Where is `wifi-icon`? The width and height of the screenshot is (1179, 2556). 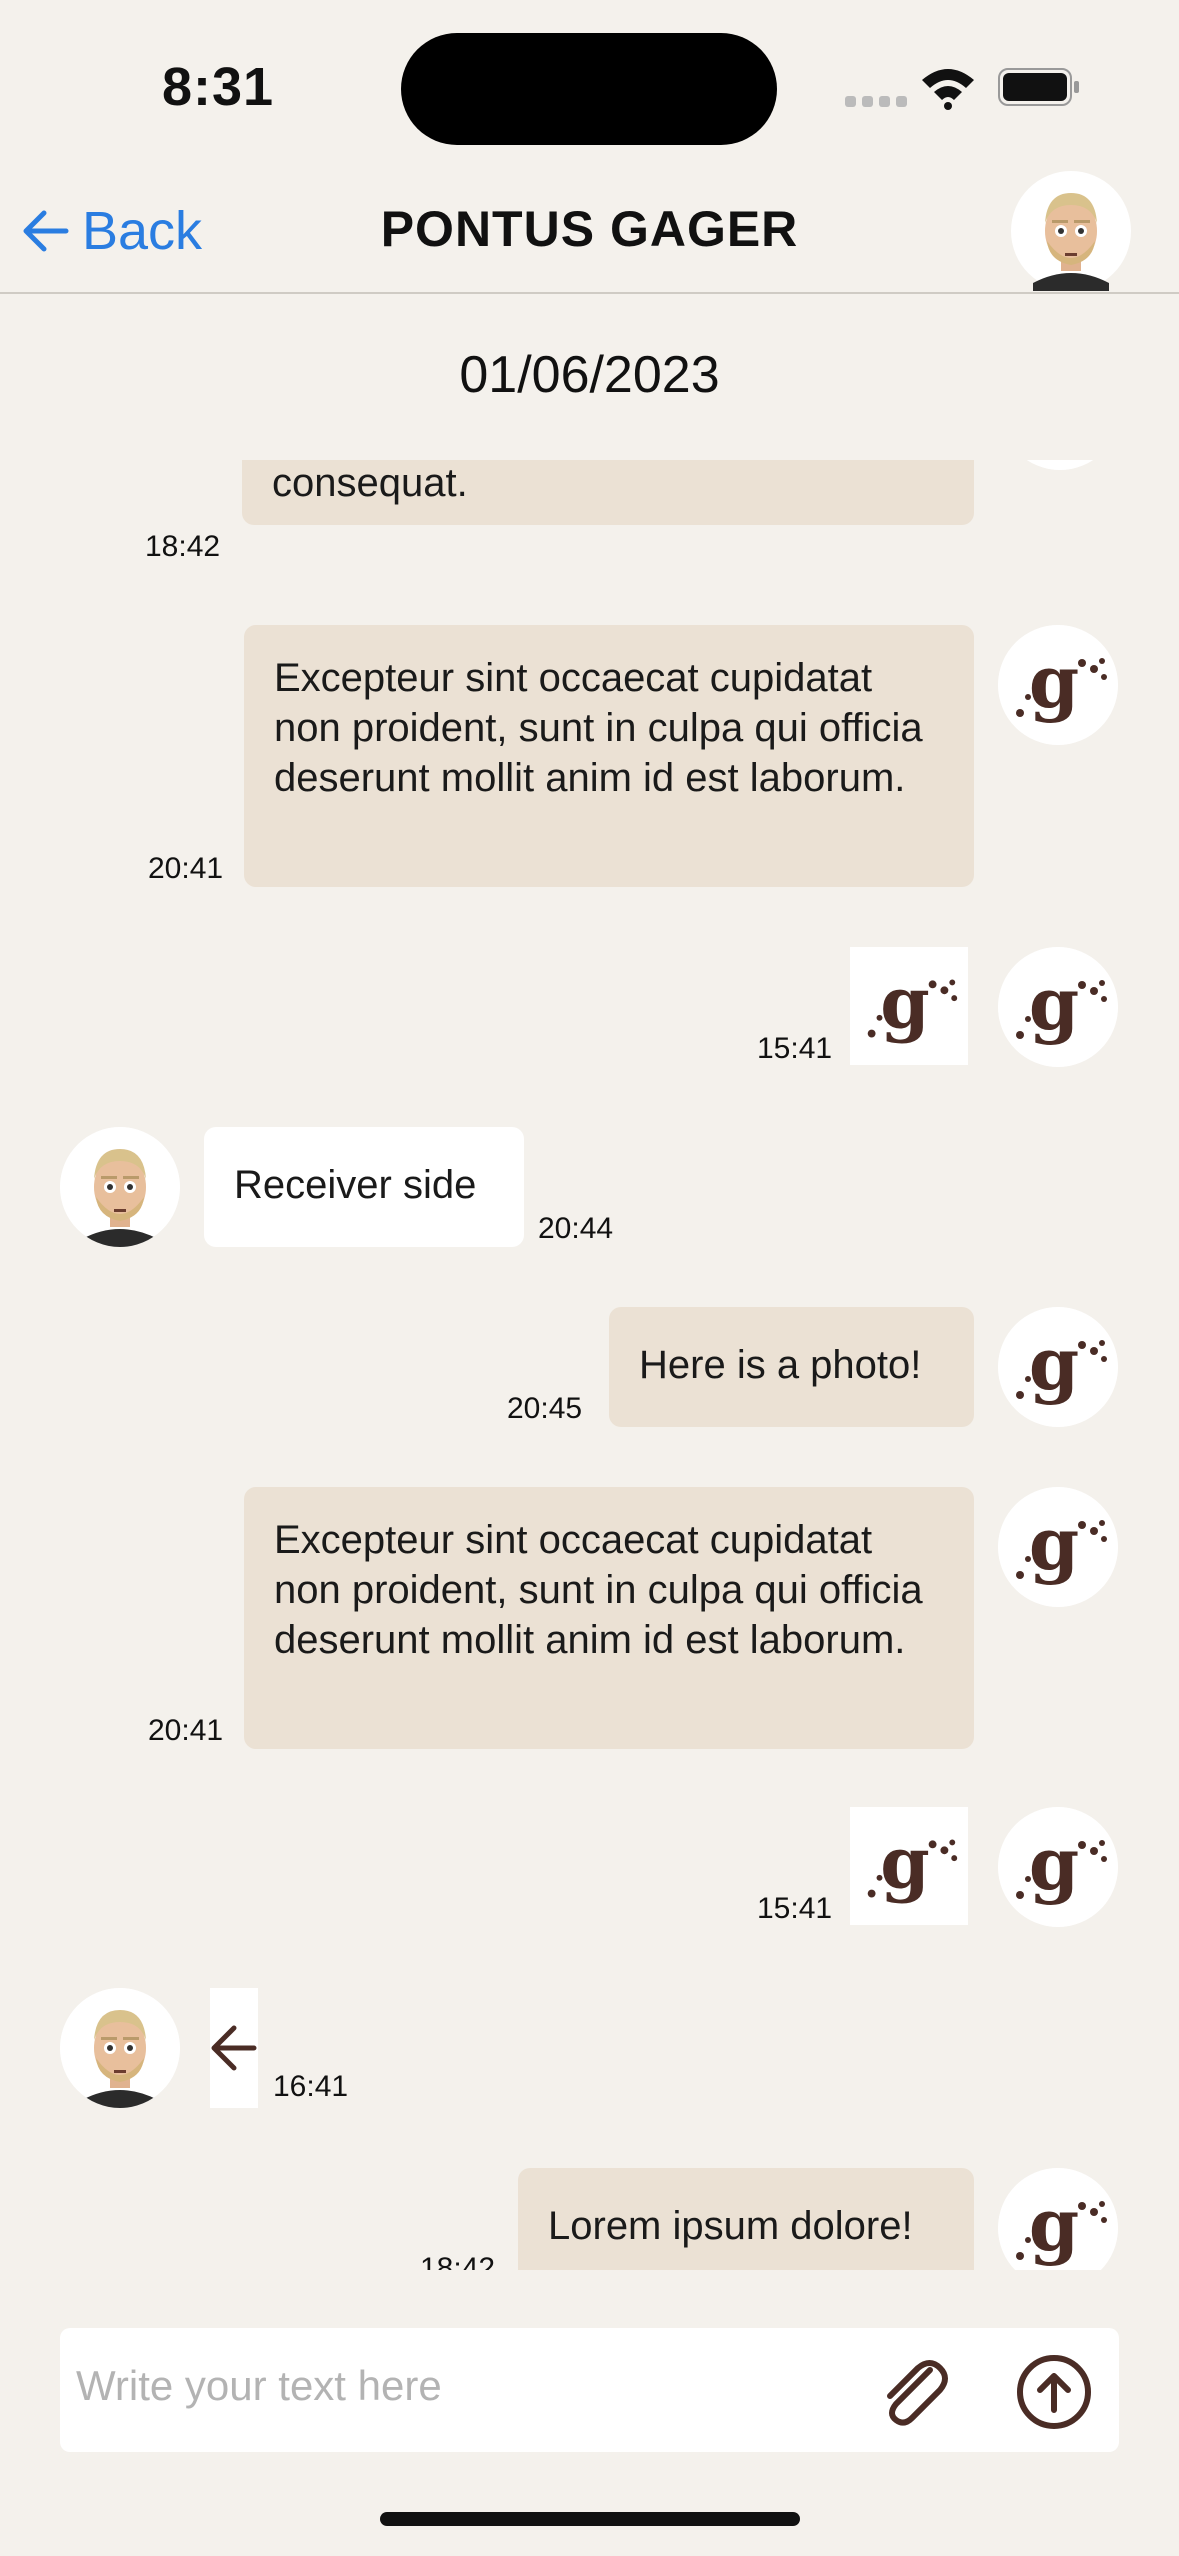 wifi-icon is located at coordinates (948, 89).